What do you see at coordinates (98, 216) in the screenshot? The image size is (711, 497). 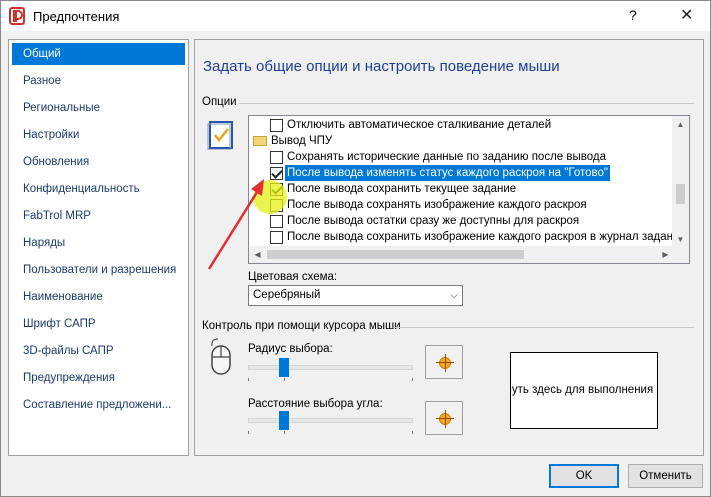 I see `sidebar-item-fabtrol-mrp: FabTrol MRP` at bounding box center [98, 216].